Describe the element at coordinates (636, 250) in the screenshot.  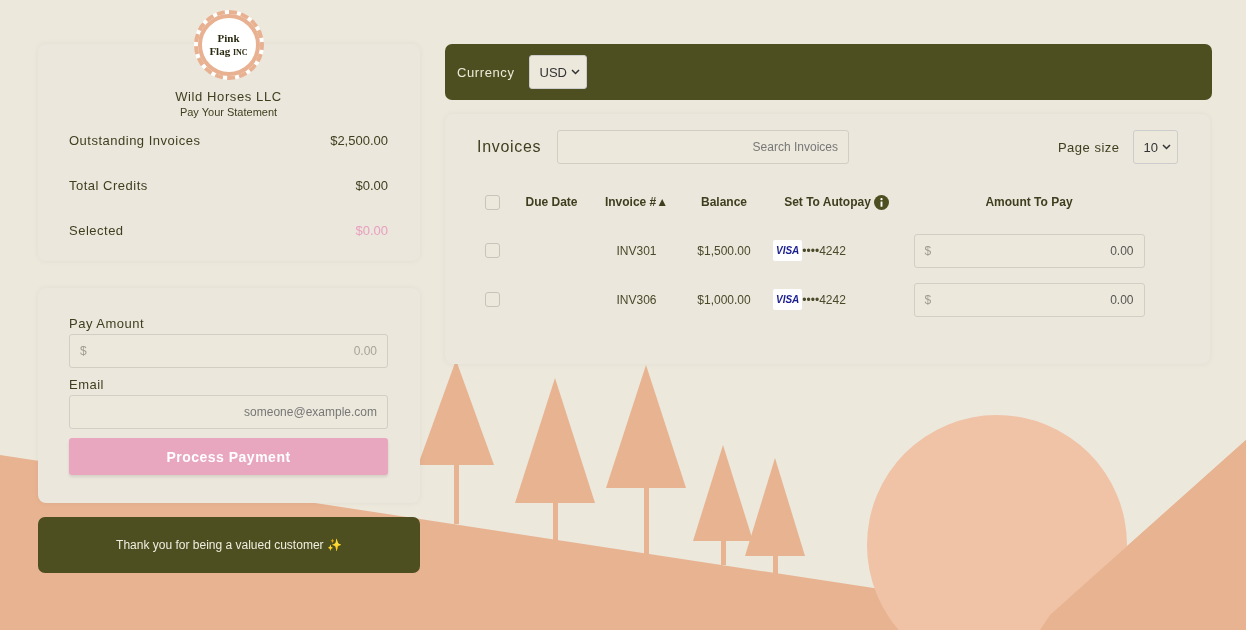
I see `table-cell: INV301` at that location.